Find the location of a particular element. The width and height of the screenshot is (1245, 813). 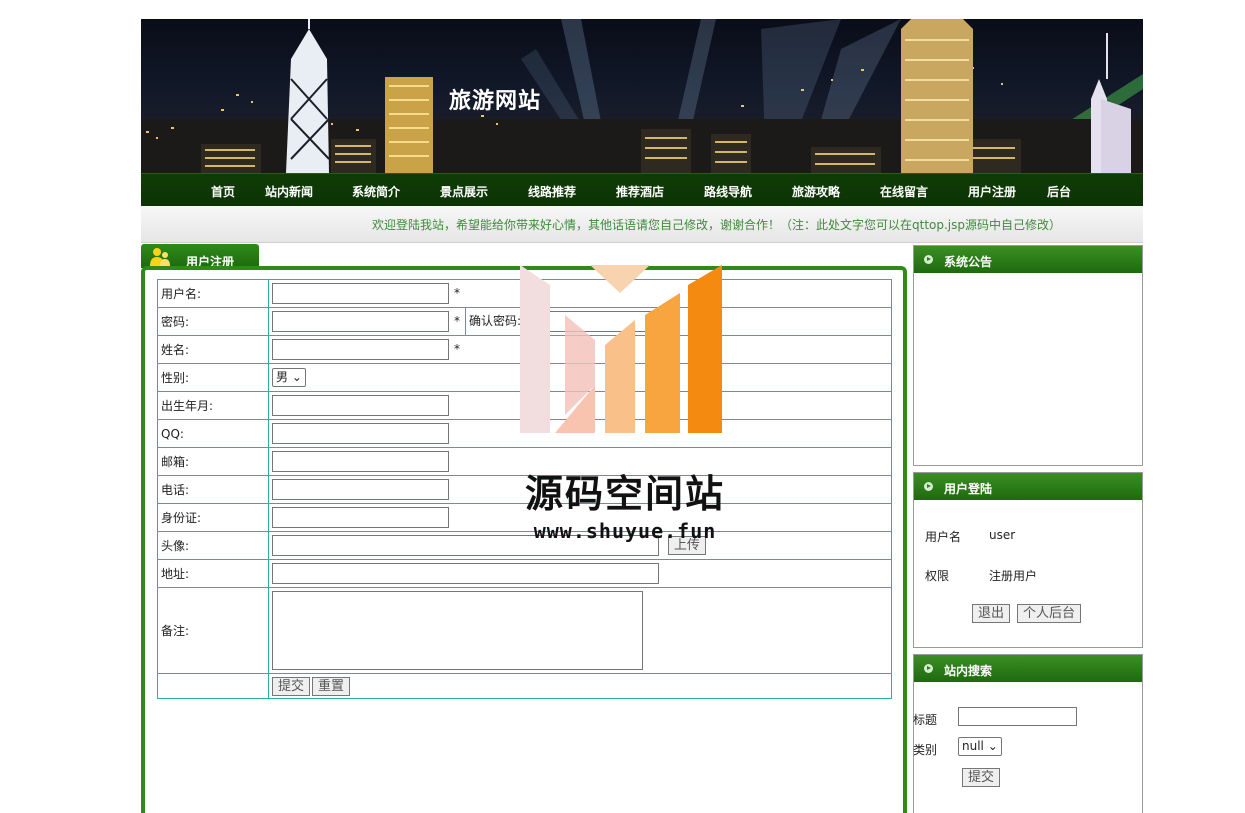

nav-item-admin: 后台 is located at coordinates (1059, 191).